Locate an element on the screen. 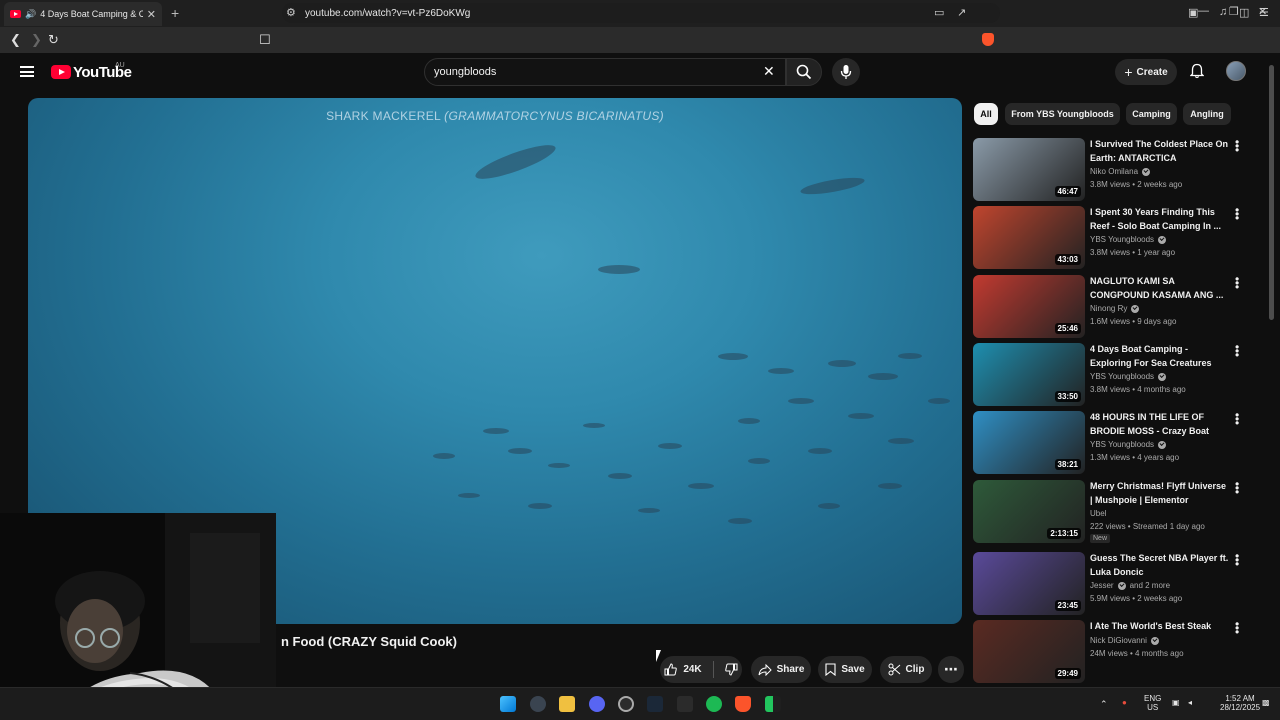  mic-tray-icon: ● is located at coordinates (1124, 702).